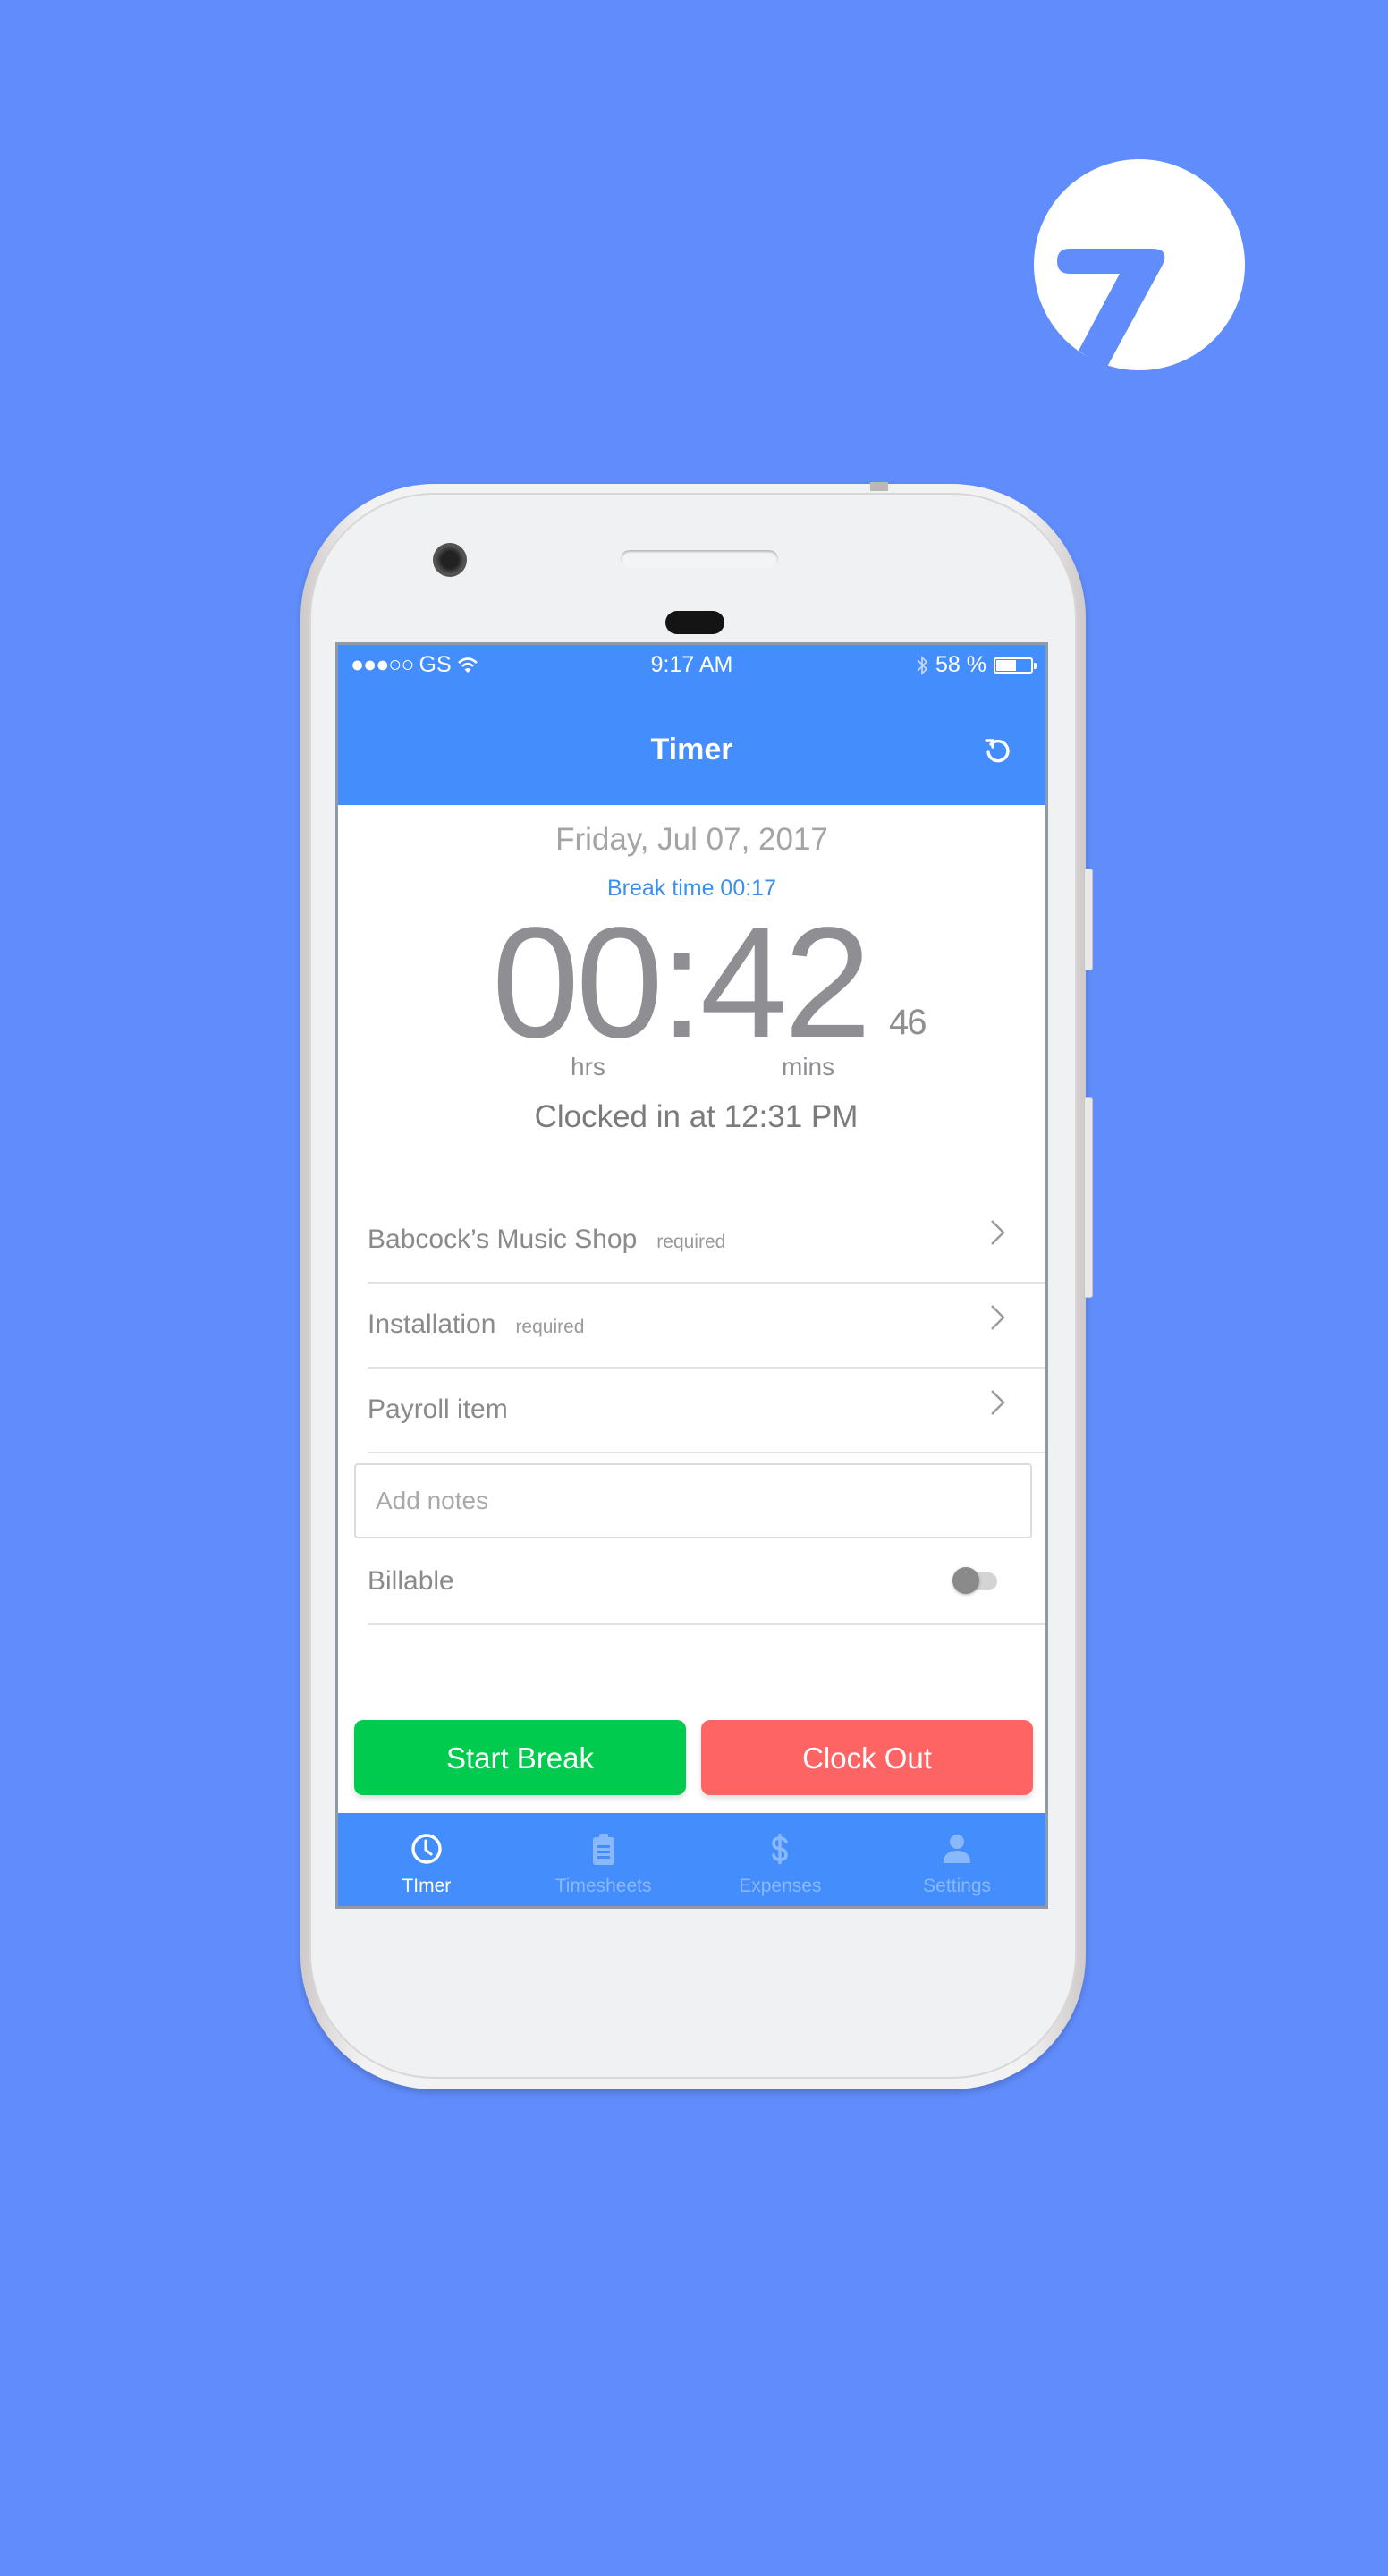 The width and height of the screenshot is (1388, 2576). What do you see at coordinates (692, 750) in the screenshot?
I see `page-title: Timer` at bounding box center [692, 750].